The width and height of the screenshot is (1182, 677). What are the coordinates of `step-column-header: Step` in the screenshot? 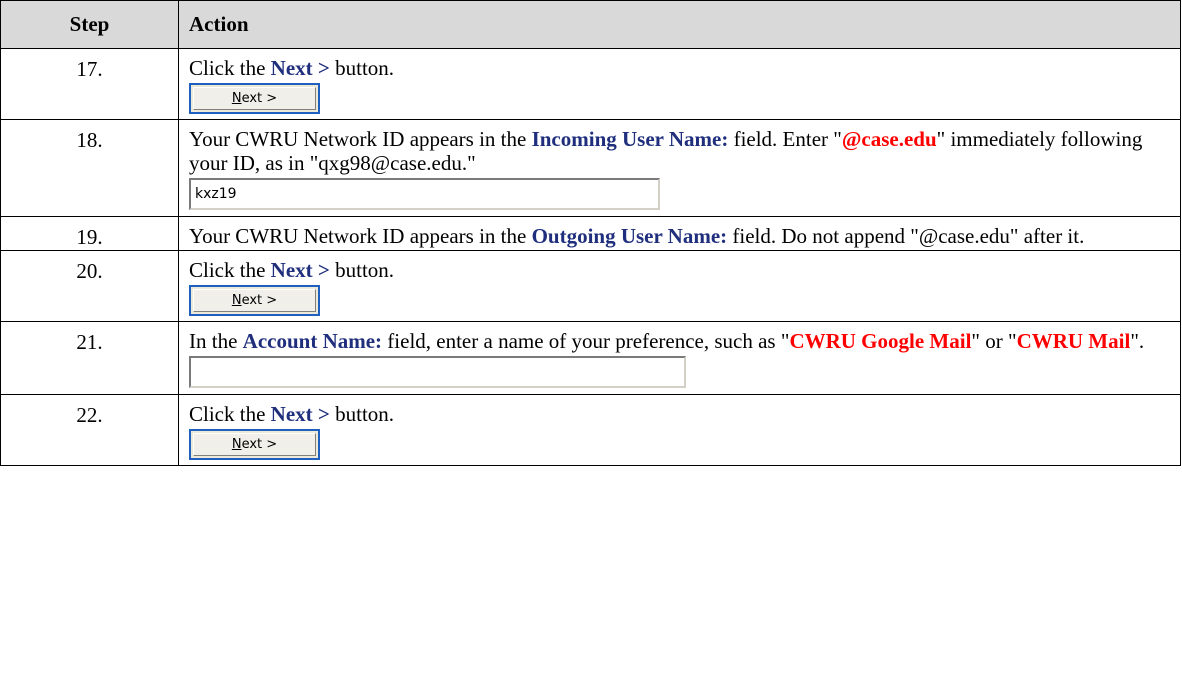 It's located at (89, 24).